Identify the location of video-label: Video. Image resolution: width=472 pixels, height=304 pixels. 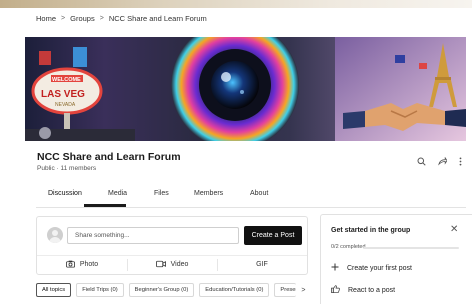
(179, 264).